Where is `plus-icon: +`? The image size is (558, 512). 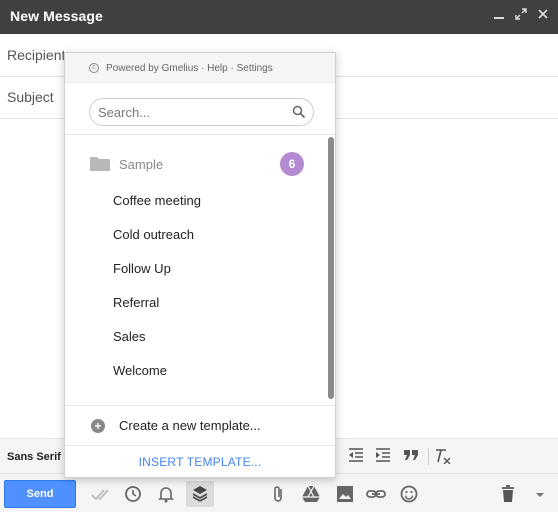 plus-icon: + is located at coordinates (98, 426).